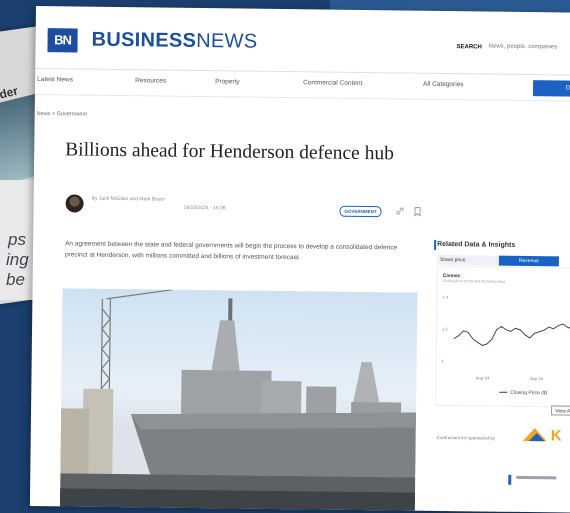  I want to click on nav-cta-button: D, so click(551, 88).